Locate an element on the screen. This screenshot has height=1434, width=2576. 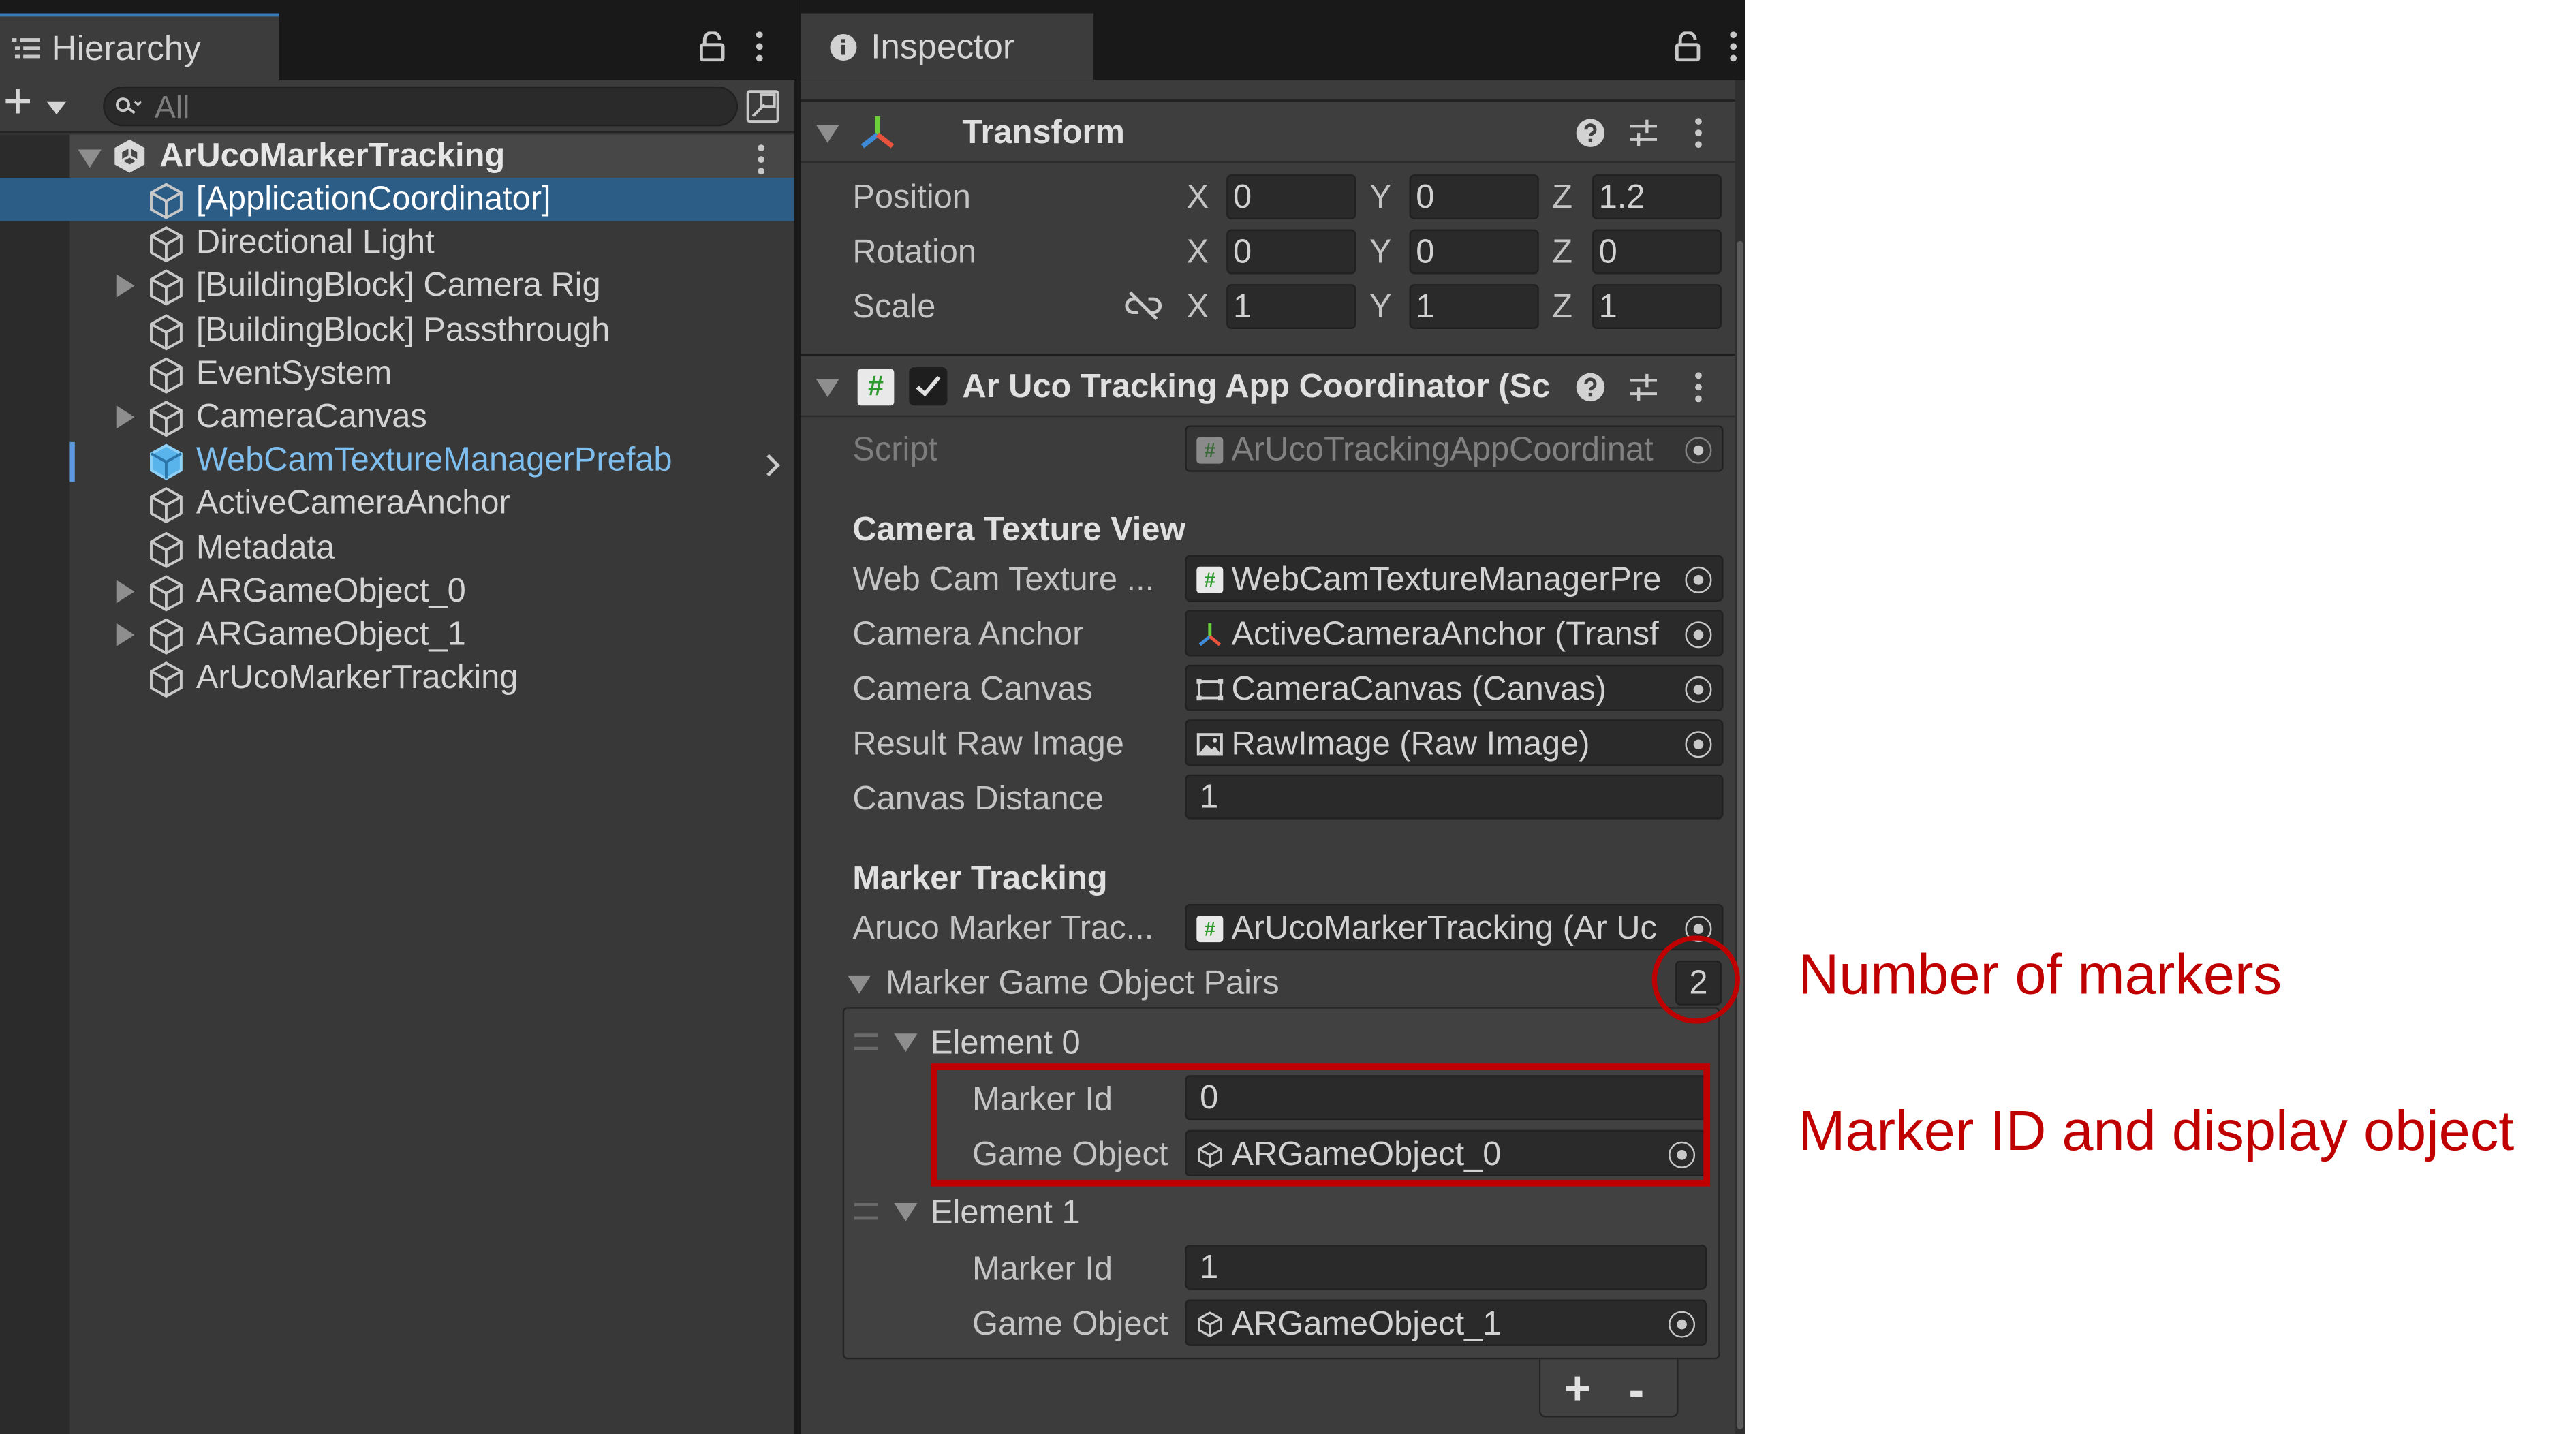
hierarchy-item: WebCamTextureManagerPrefab is located at coordinates (445, 460).